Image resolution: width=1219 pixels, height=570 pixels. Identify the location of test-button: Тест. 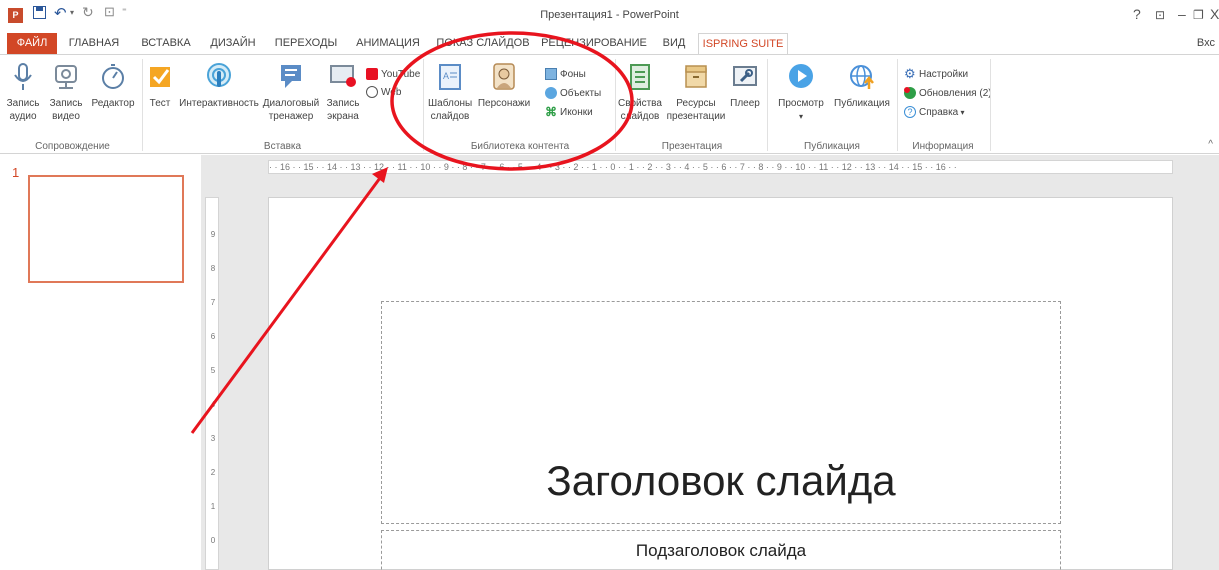
(160, 85).